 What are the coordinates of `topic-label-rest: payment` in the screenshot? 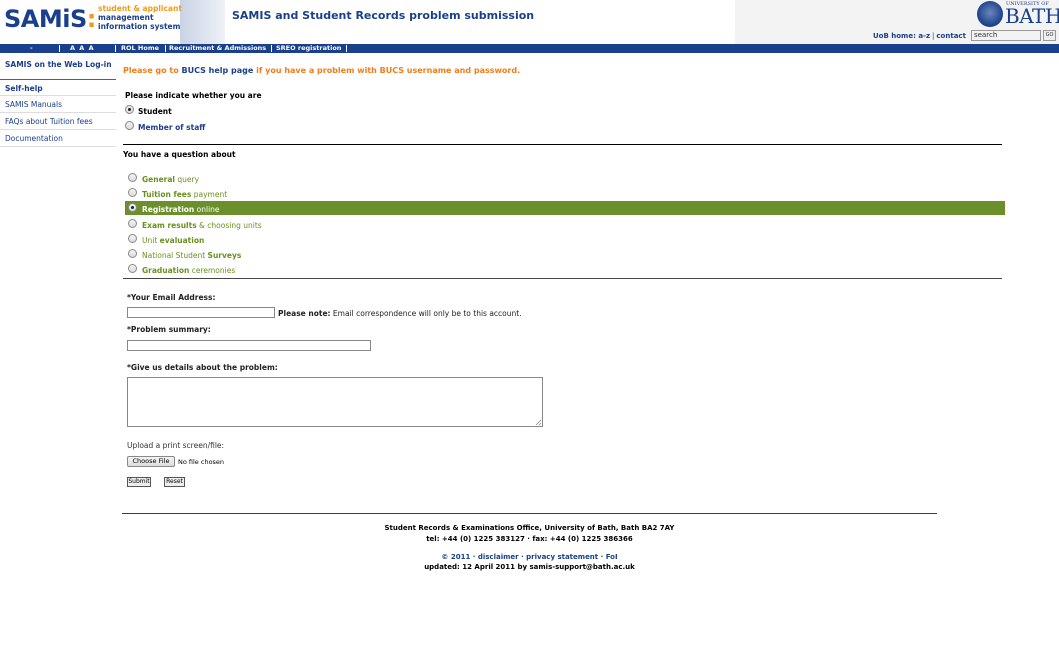 It's located at (209, 194).